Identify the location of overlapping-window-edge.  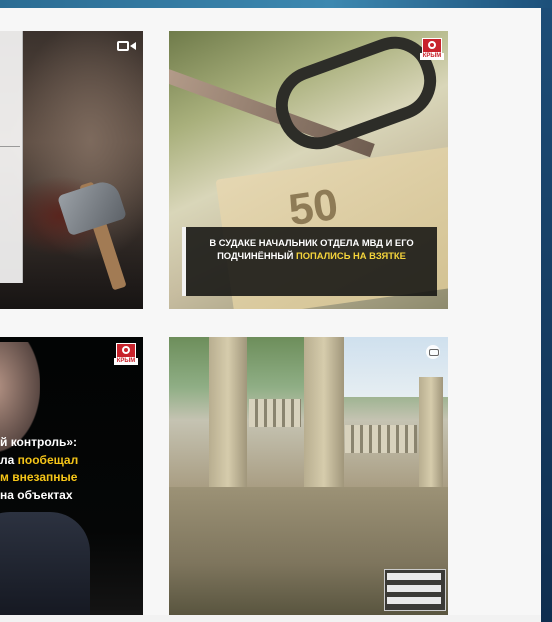
(11, 157).